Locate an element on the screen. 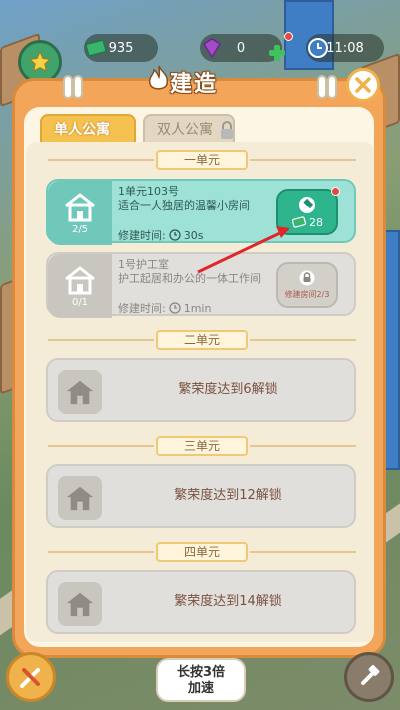 The height and width of the screenshot is (710, 400). section-title: 四单元 is located at coordinates (202, 552).